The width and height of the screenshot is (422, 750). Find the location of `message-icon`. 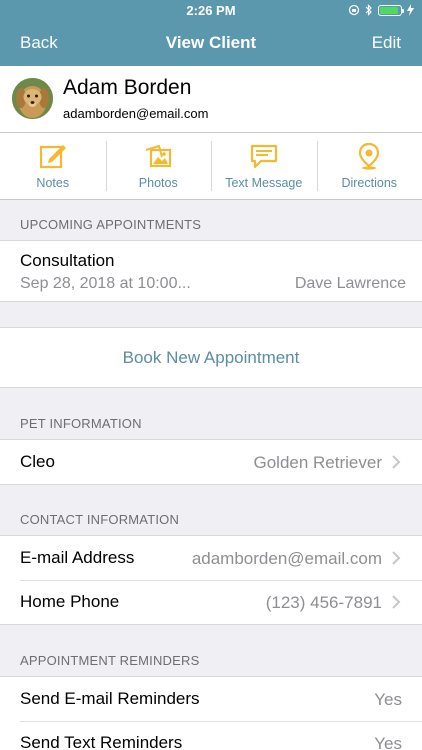

message-icon is located at coordinates (263, 156).